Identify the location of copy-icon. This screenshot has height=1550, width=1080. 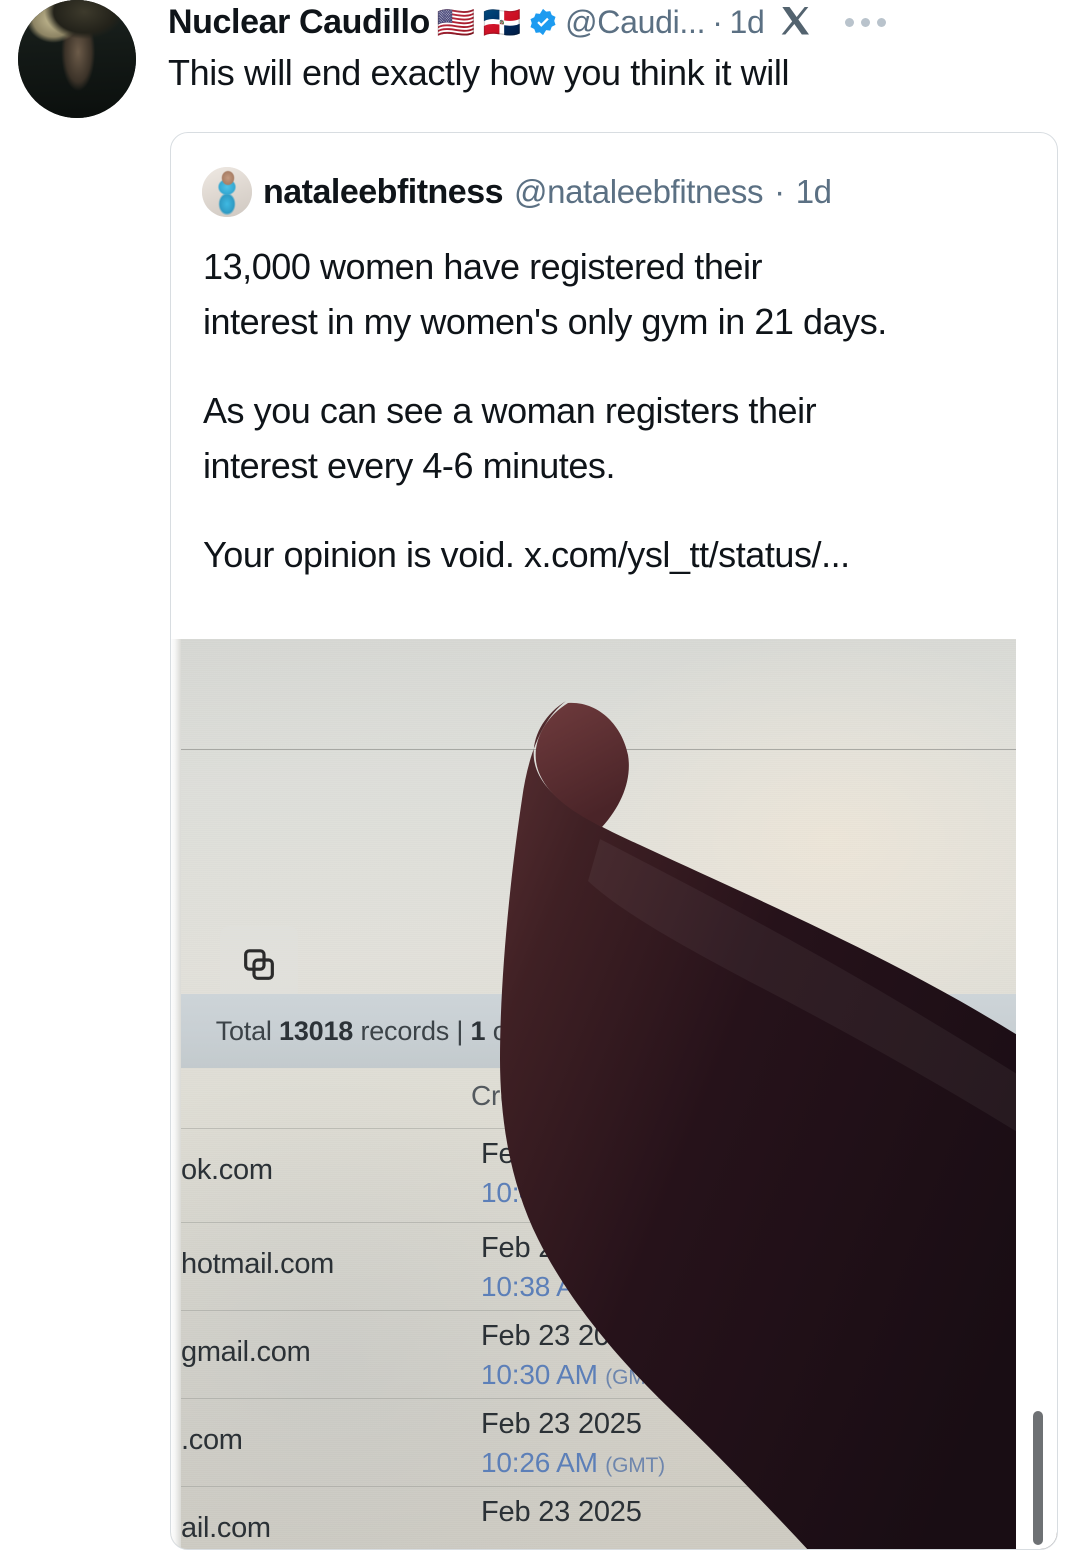
(259, 965).